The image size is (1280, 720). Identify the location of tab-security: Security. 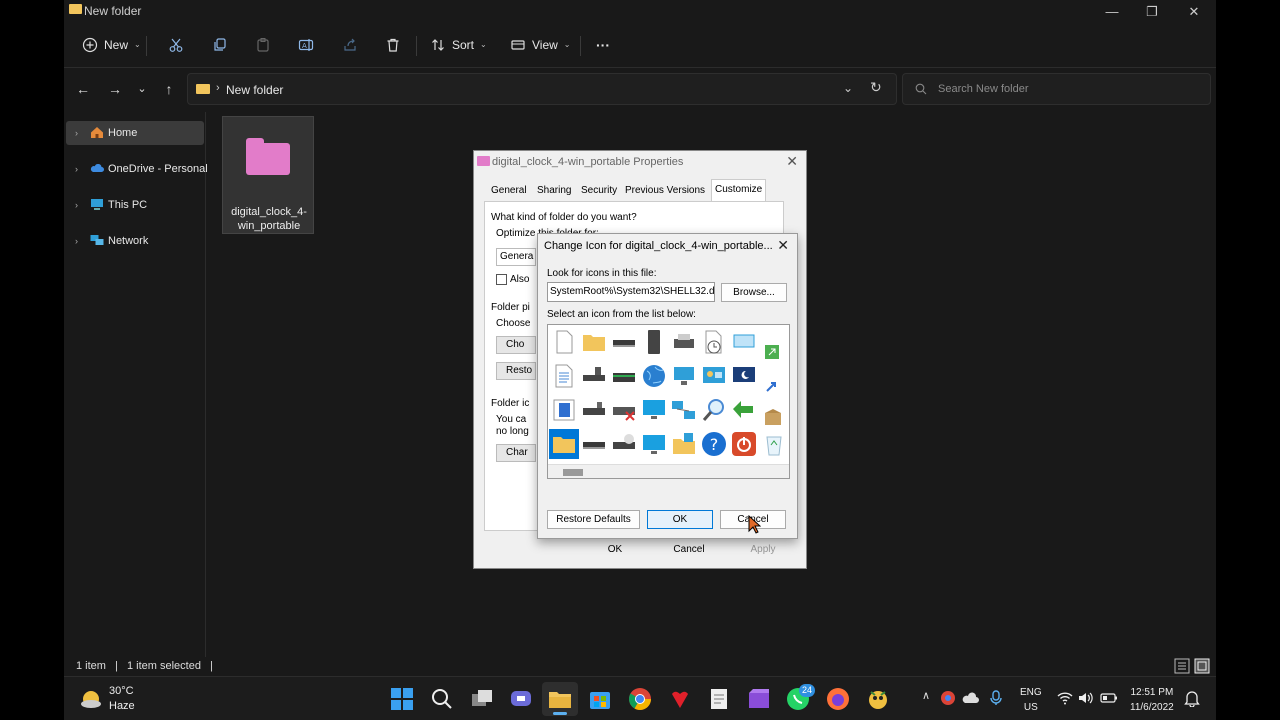
(599, 191).